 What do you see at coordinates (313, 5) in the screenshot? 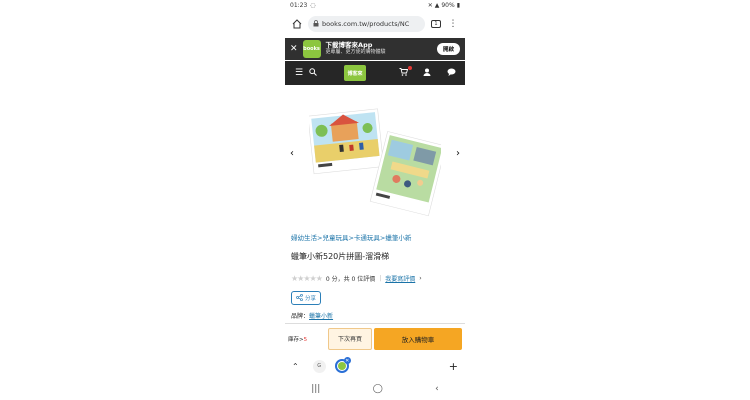
I see `notification-icon: ◌` at bounding box center [313, 5].